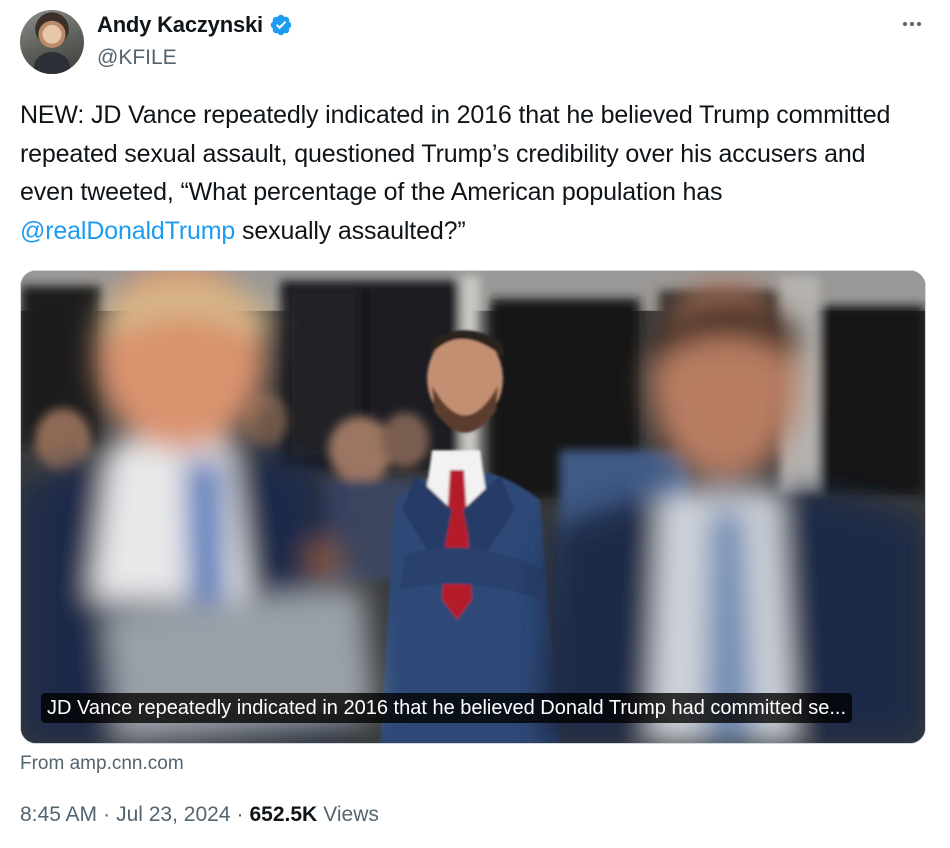 The width and height of the screenshot is (950, 848). What do you see at coordinates (180, 25) in the screenshot?
I see `author-display-name: Andy Kaczynski` at bounding box center [180, 25].